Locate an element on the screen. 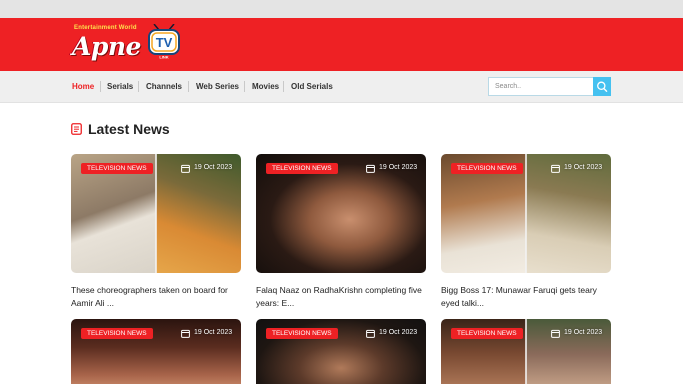  logo-tagline: Entertainment World is located at coordinates (105, 28).